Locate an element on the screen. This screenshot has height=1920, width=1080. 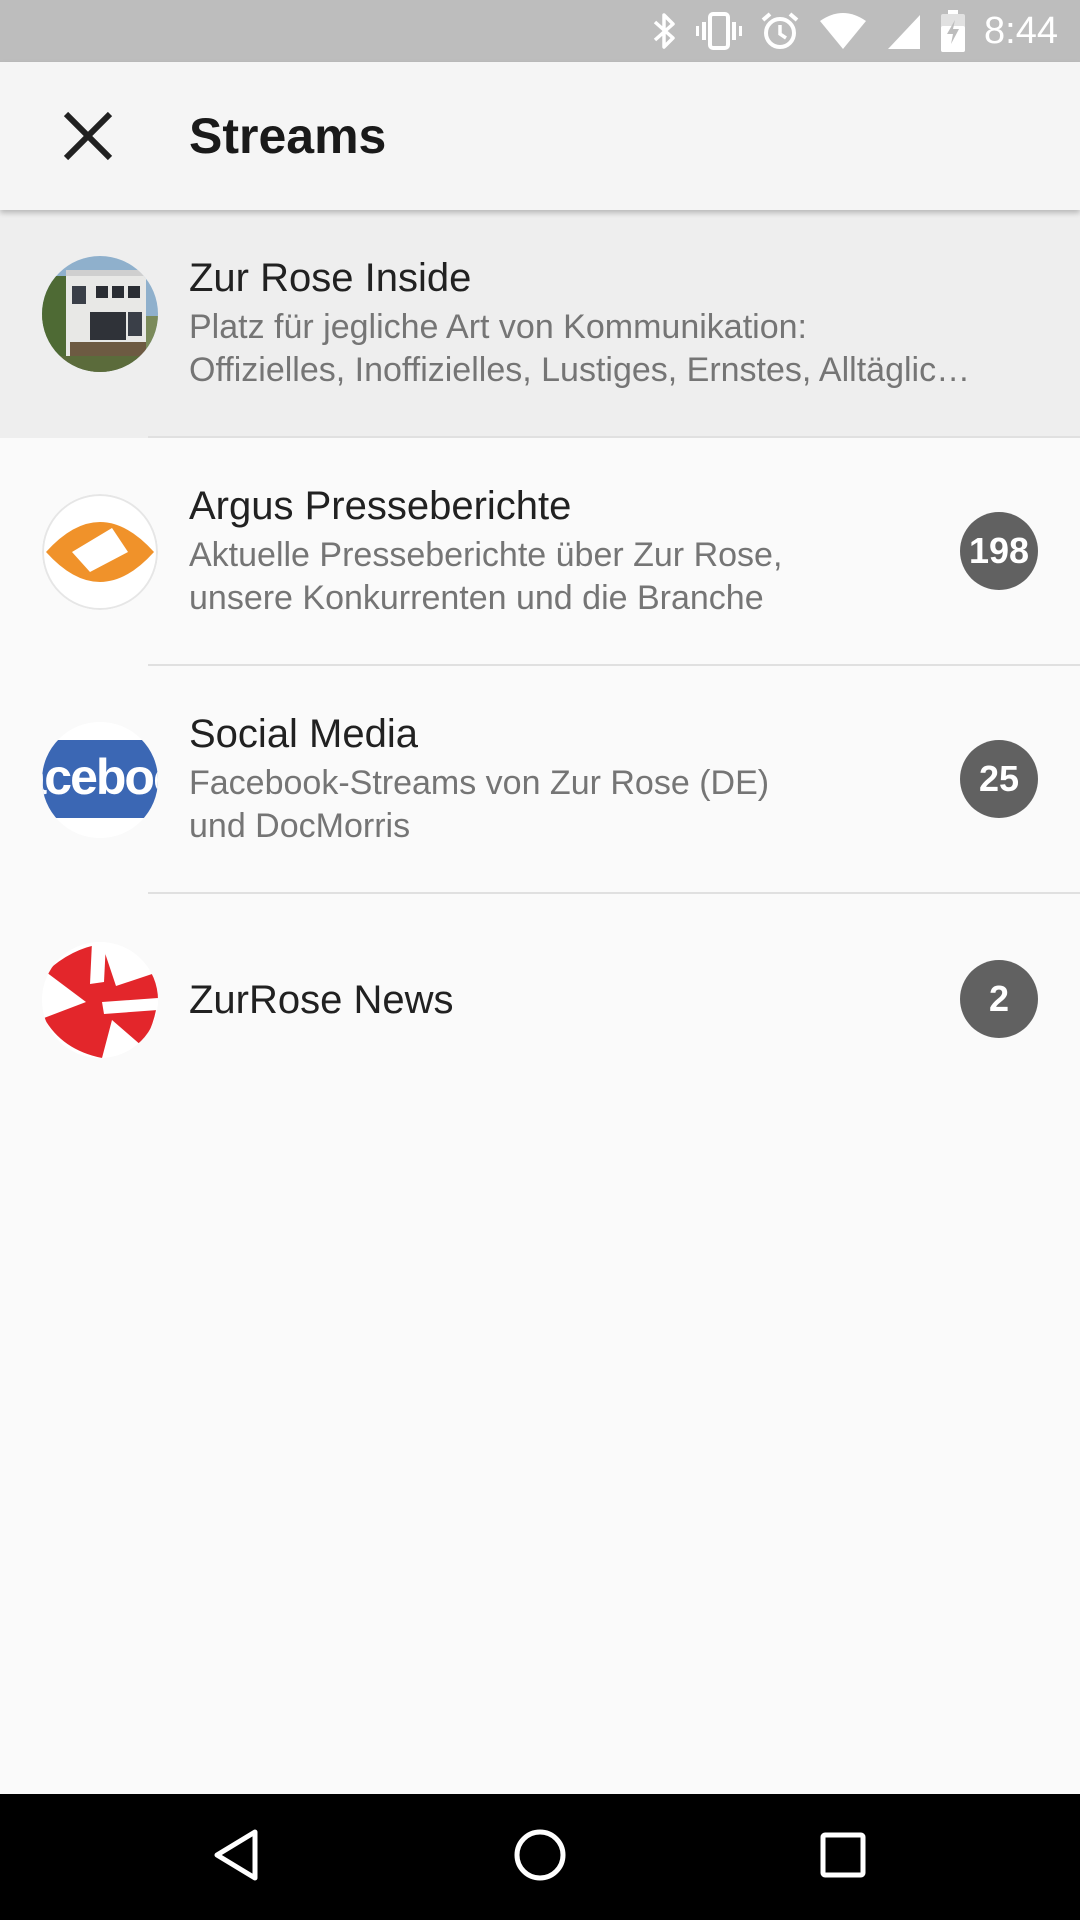
home-button is located at coordinates (540, 1857).